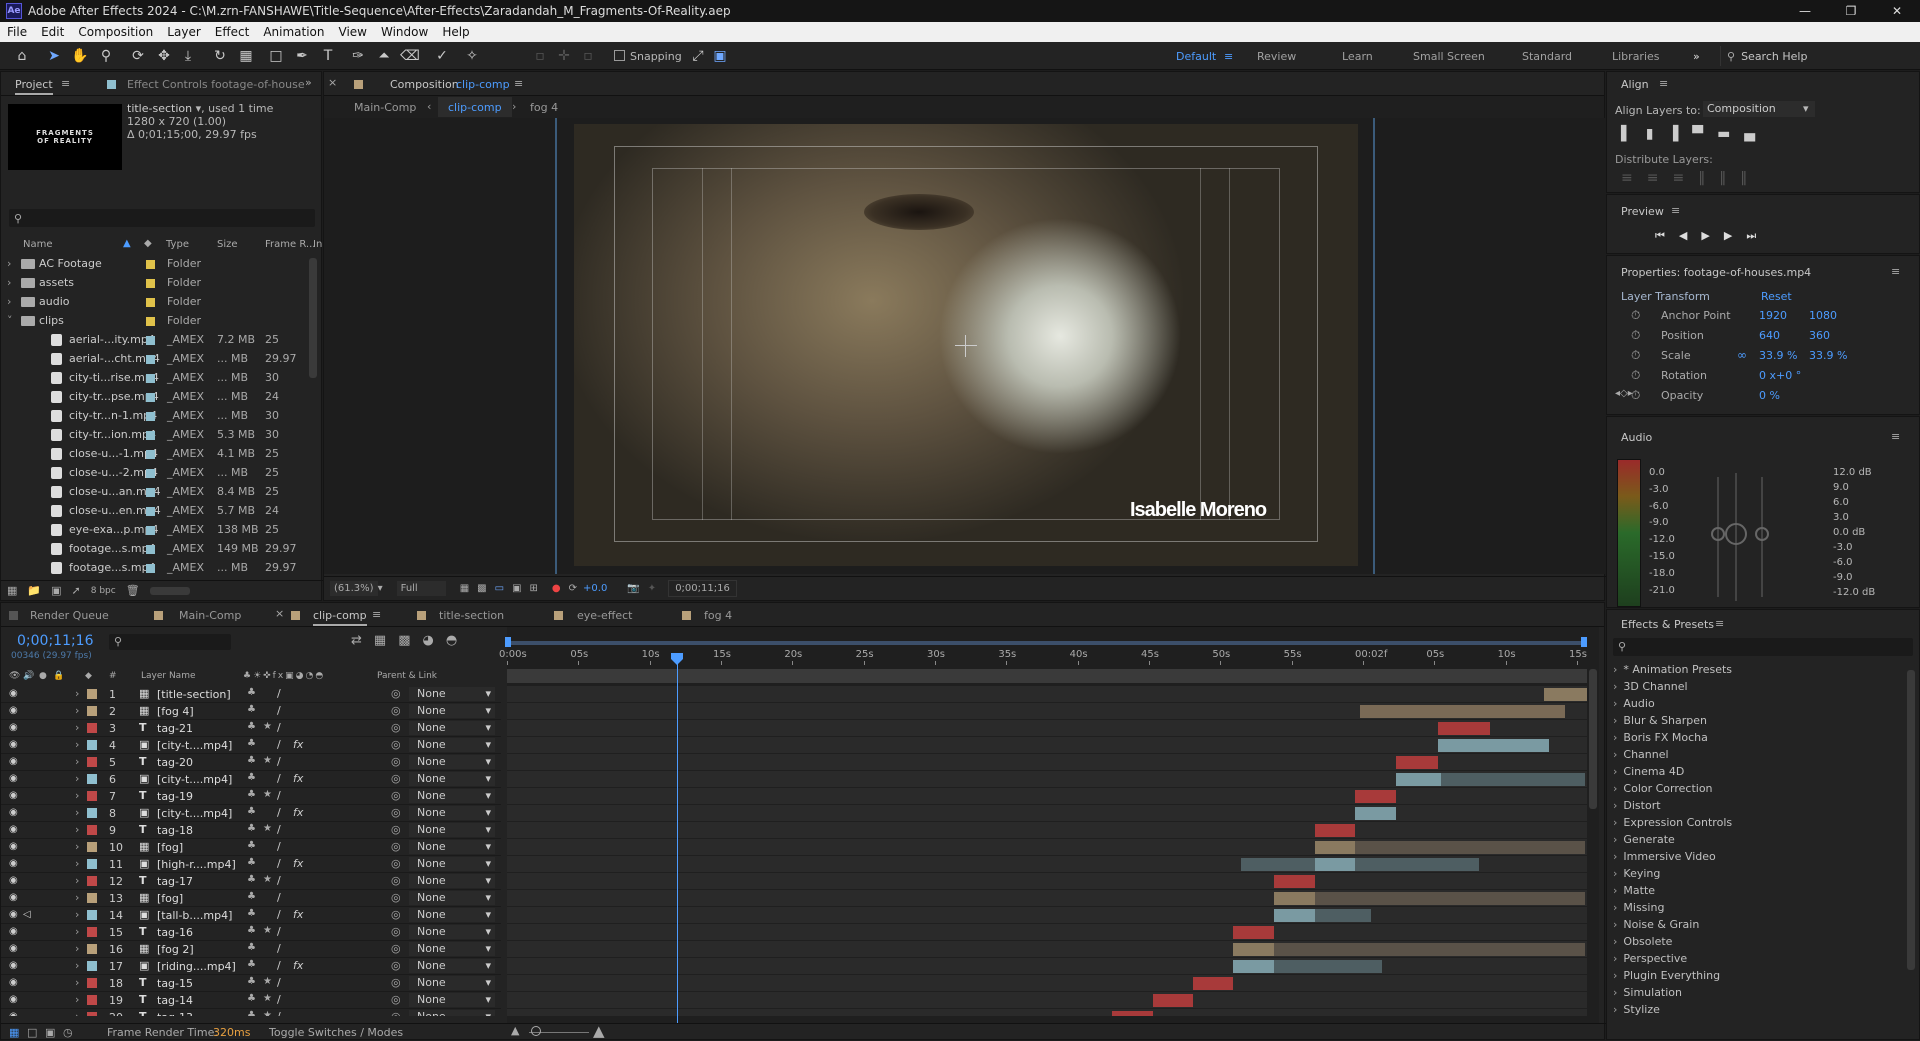  Describe the element at coordinates (1723, 134) in the screenshot. I see `align-vcenter-icon: ▬` at that location.